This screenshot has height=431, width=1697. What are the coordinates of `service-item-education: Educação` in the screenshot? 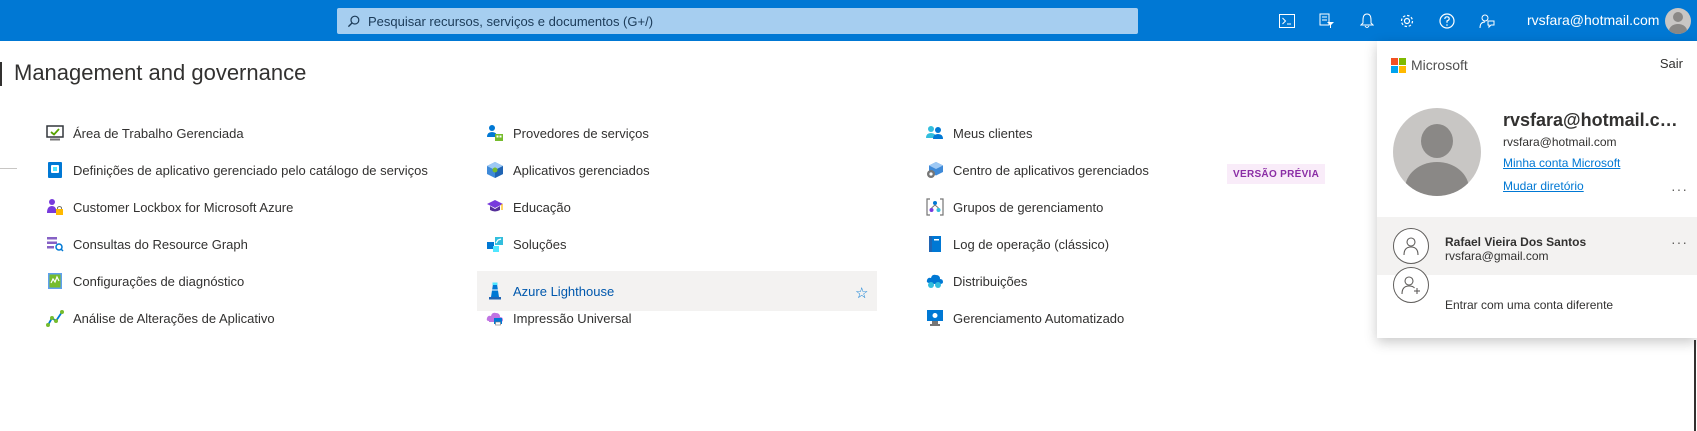 It's located at (528, 207).